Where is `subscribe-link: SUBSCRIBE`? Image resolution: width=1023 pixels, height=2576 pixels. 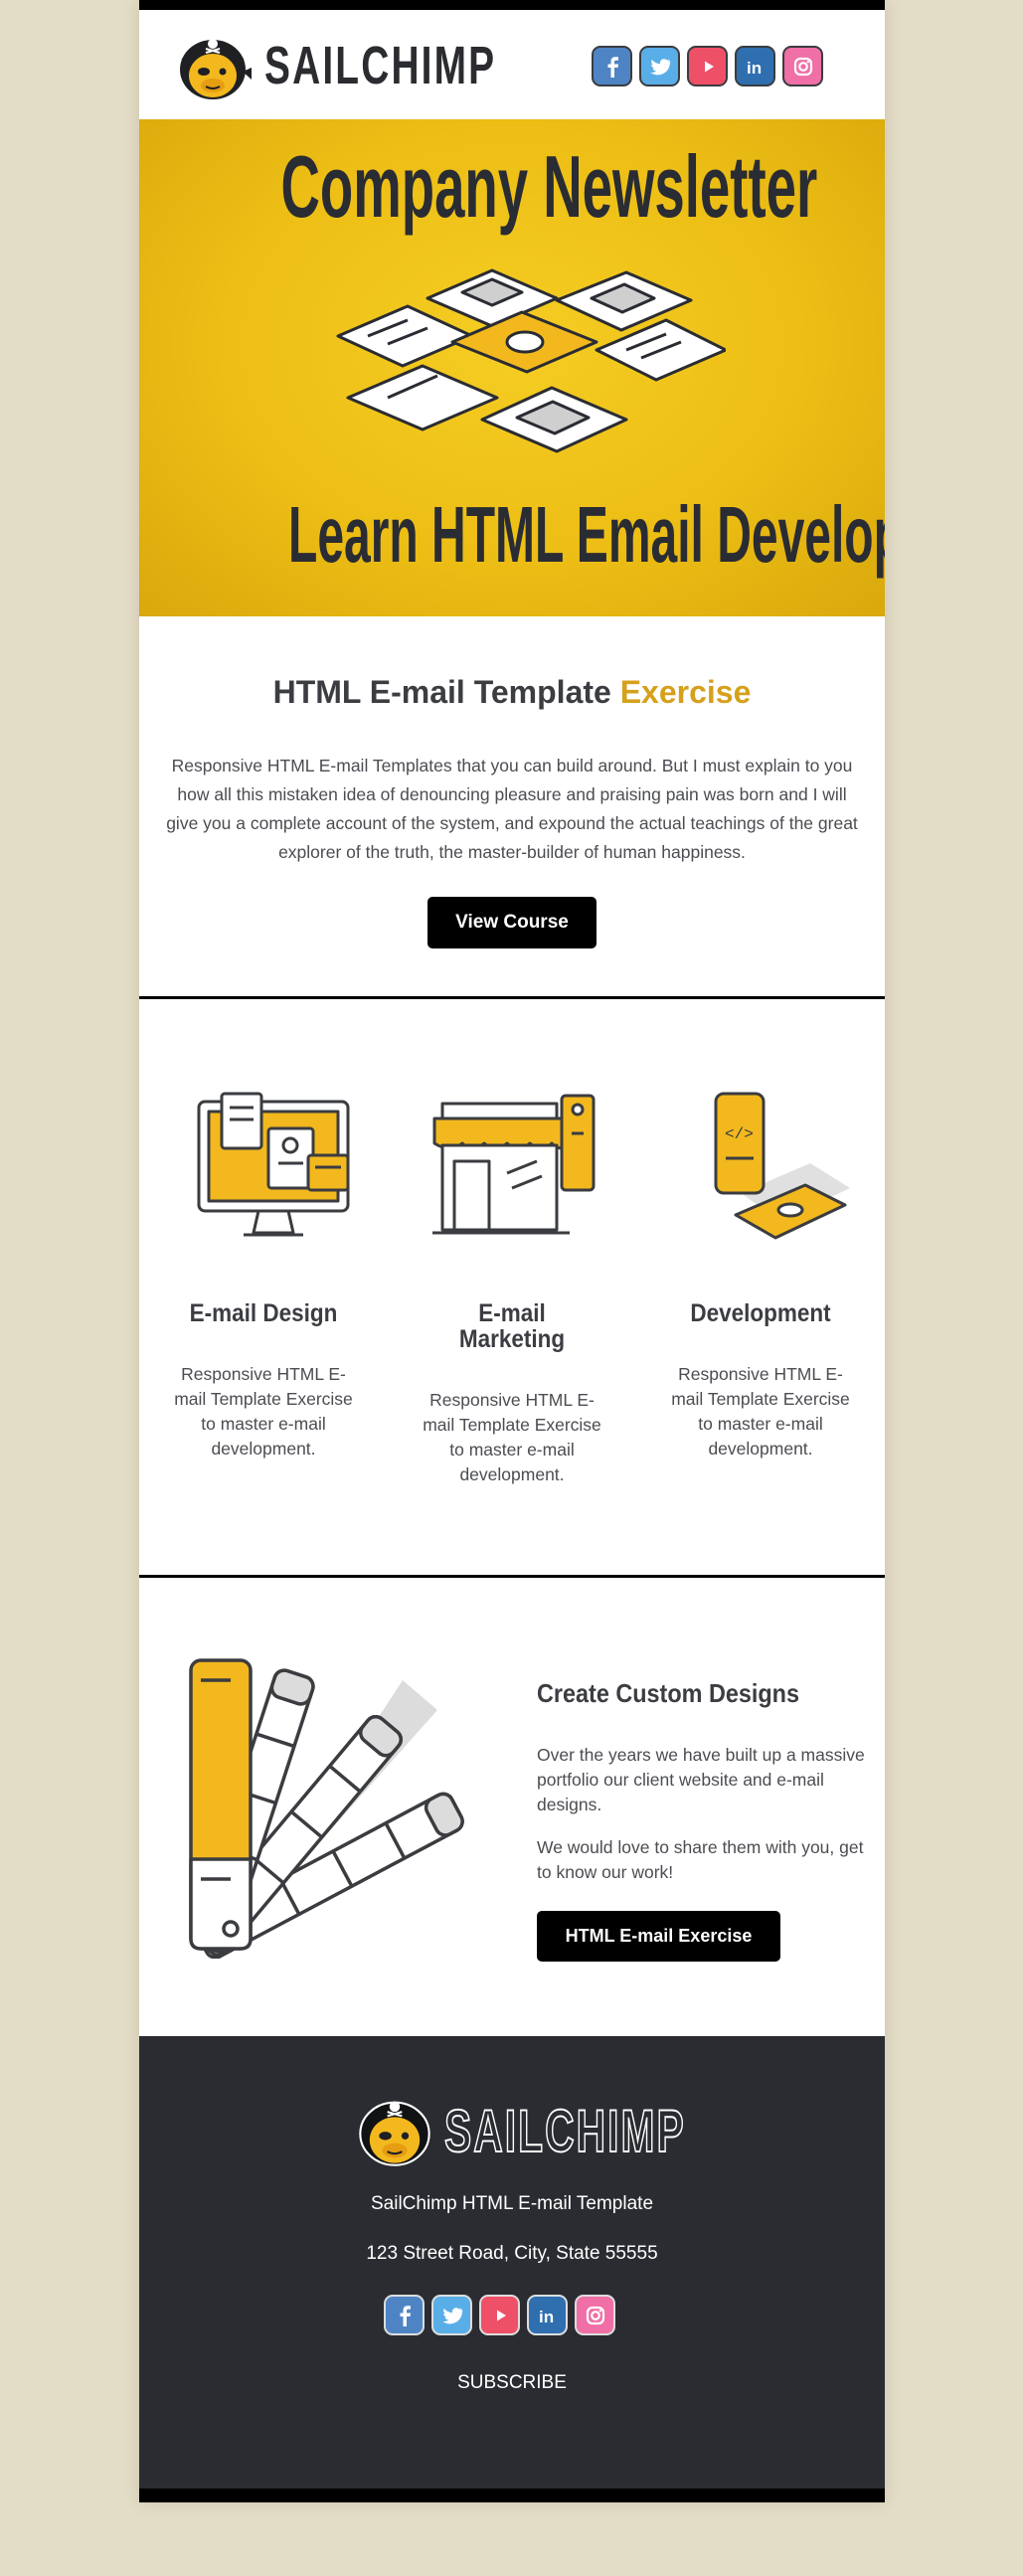
subscribe-link: SUBSCRIBE is located at coordinates (512, 2383).